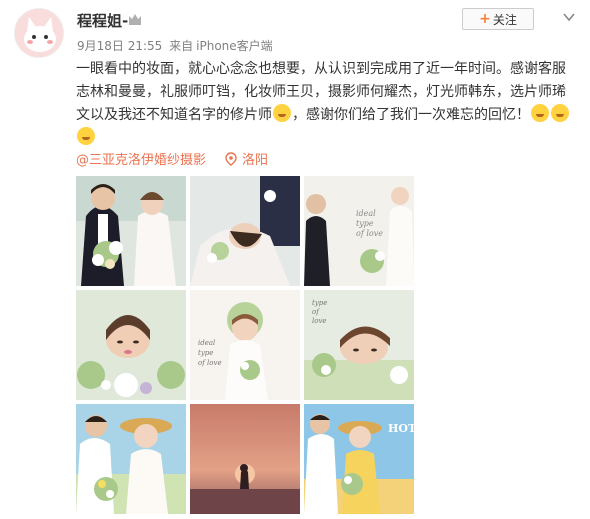  Describe the element at coordinates (401, 428) in the screenshot. I see `photo-overlay-text: HOT` at that location.